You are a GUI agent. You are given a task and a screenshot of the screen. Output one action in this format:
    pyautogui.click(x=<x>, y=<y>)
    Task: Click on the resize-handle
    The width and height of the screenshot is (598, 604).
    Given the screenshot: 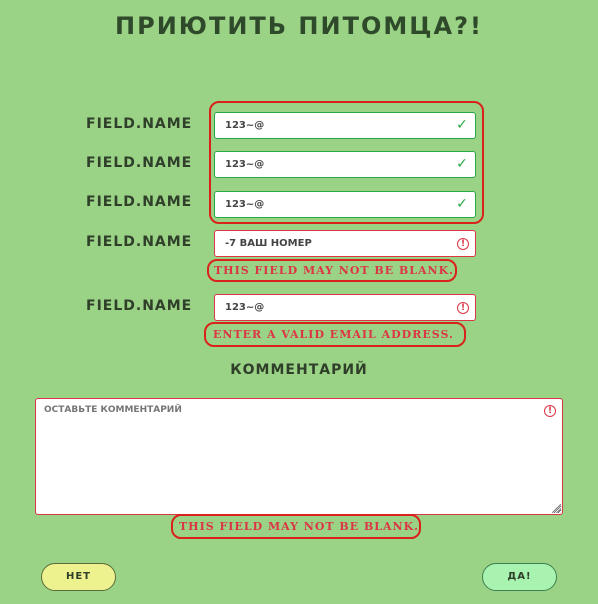 What is the action you would take?
    pyautogui.click(x=556, y=508)
    